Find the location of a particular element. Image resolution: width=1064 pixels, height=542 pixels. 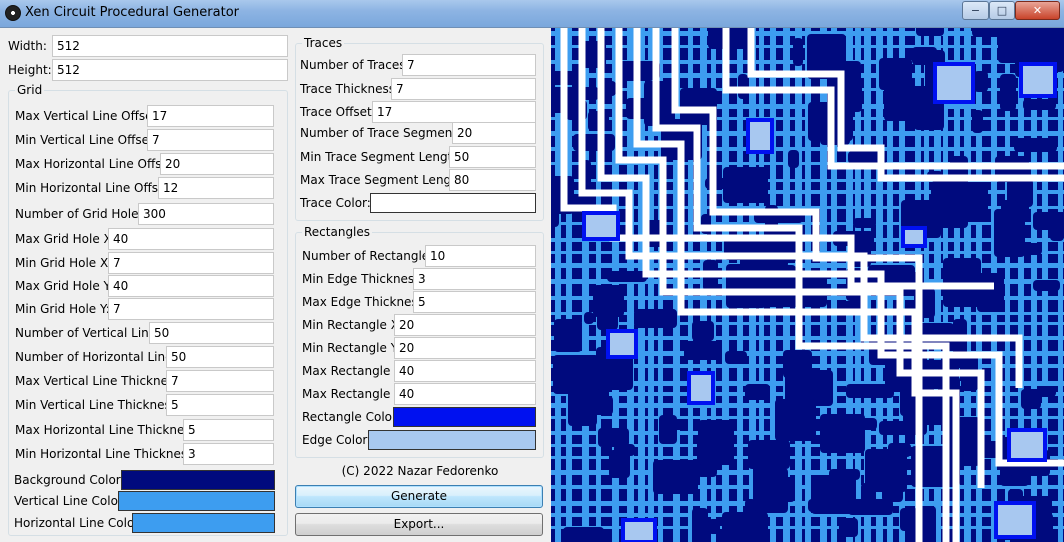

maximize-button: □ is located at coordinates (1002, 10).